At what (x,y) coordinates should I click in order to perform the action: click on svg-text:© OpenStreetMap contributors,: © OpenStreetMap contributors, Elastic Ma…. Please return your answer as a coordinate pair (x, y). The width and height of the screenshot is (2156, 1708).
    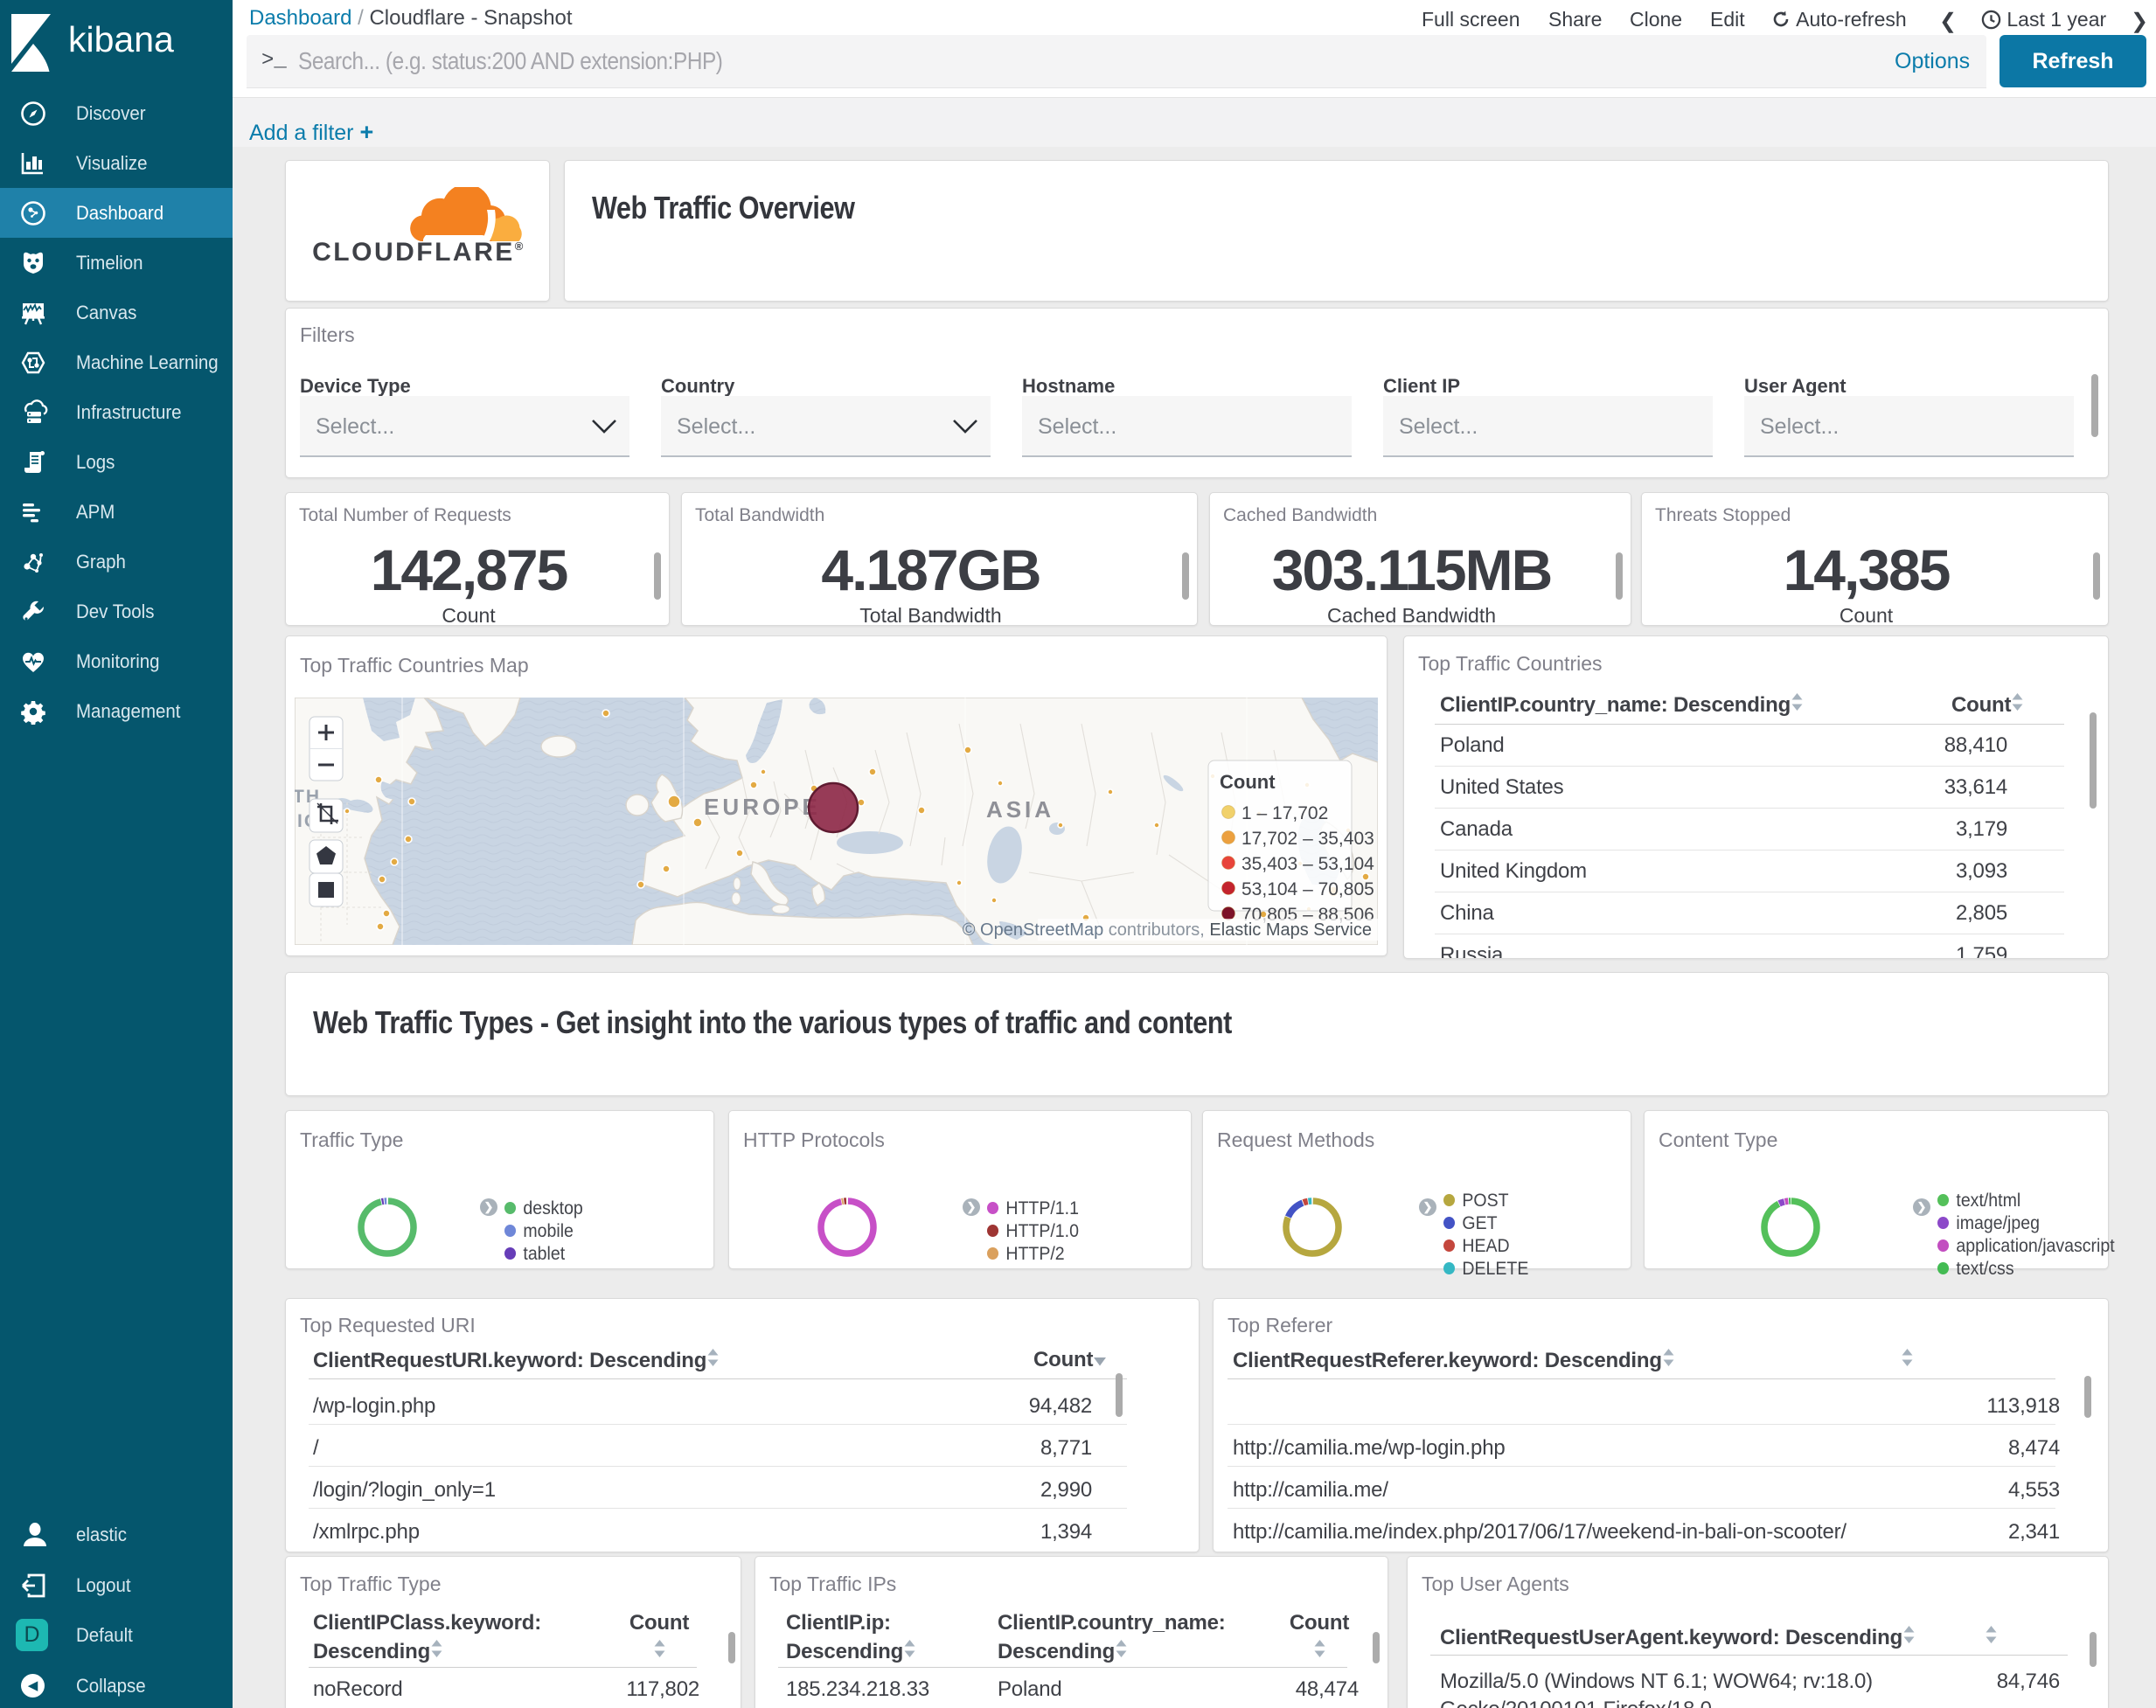
    Looking at the image, I should click on (1167, 930).